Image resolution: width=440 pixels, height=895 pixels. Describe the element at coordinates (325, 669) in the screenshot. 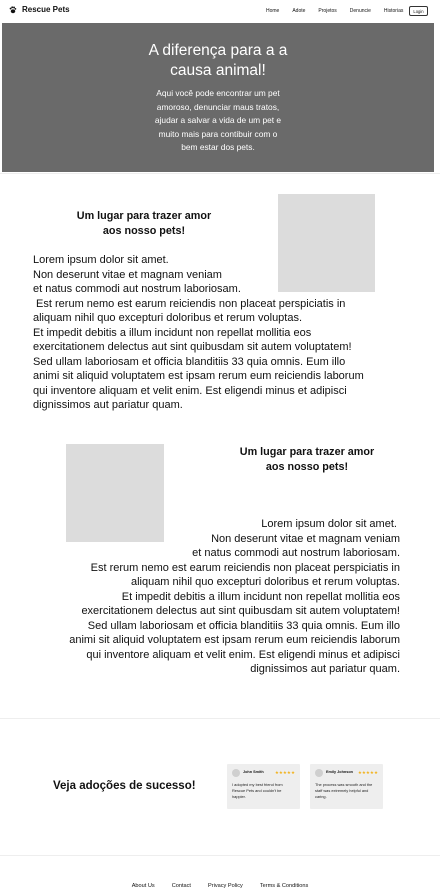

I see `section2-body-line: dignissimos aut pariatur quam.` at that location.